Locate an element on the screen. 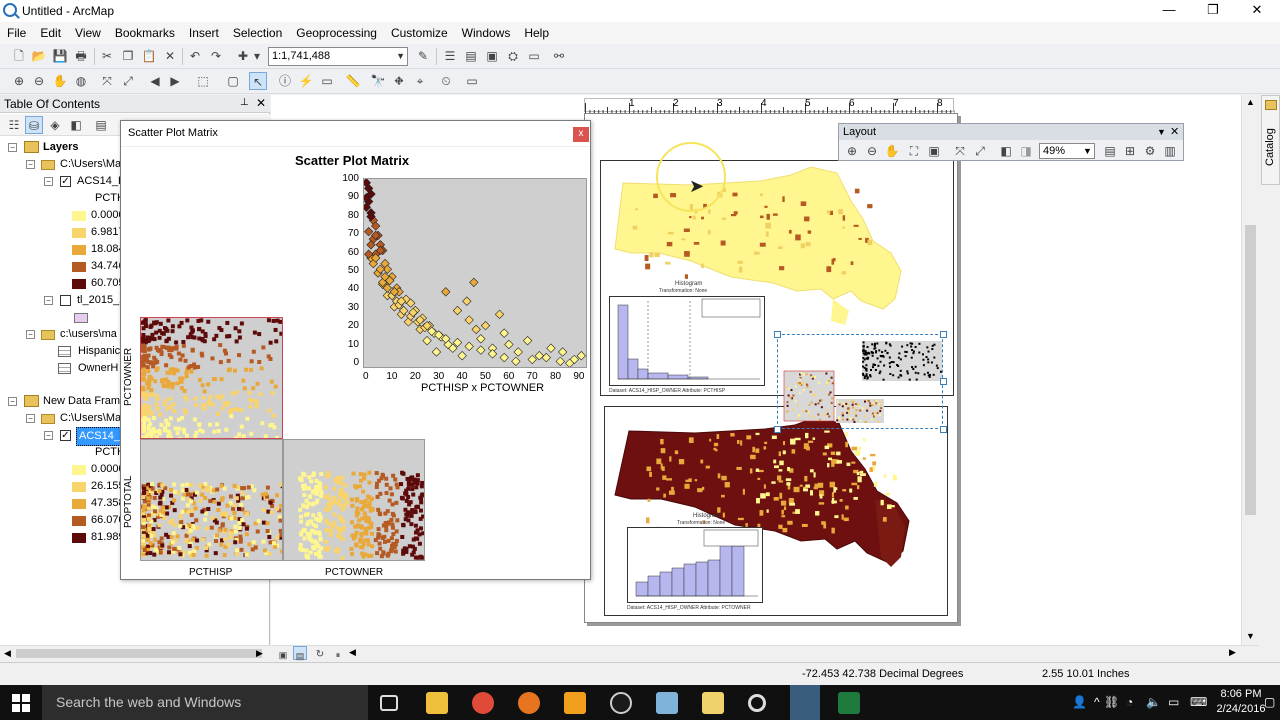 Image resolution: width=1280 pixels, height=720 pixels. scroll-up-icon: ▲ is located at coordinates (1250, 102).